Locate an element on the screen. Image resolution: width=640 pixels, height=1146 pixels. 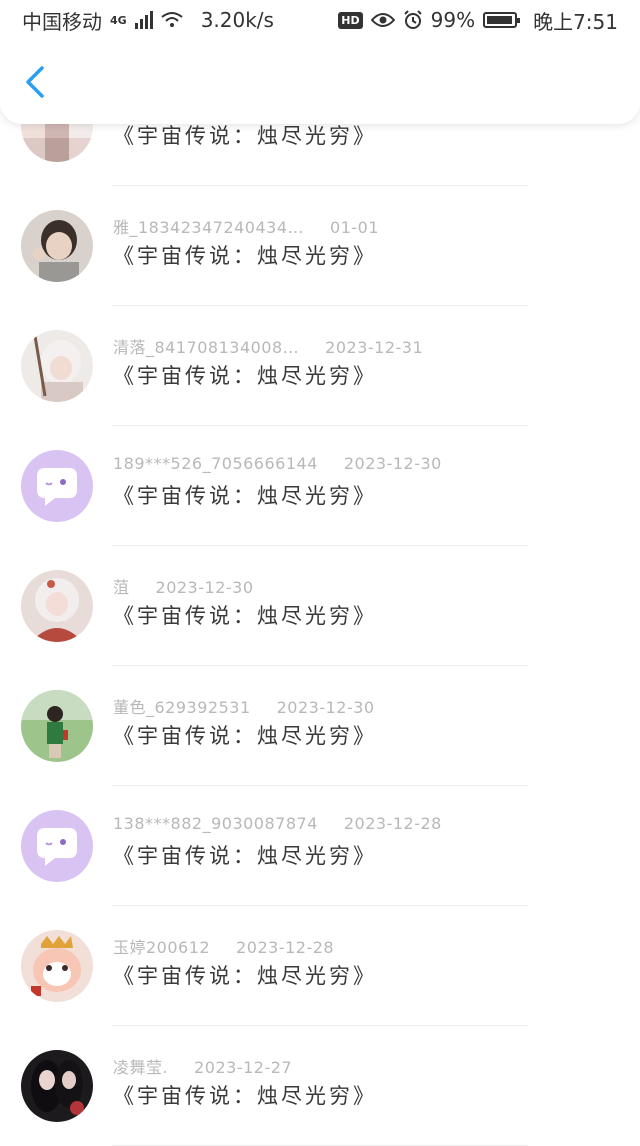
hd-icon: HD is located at coordinates (350, 20).